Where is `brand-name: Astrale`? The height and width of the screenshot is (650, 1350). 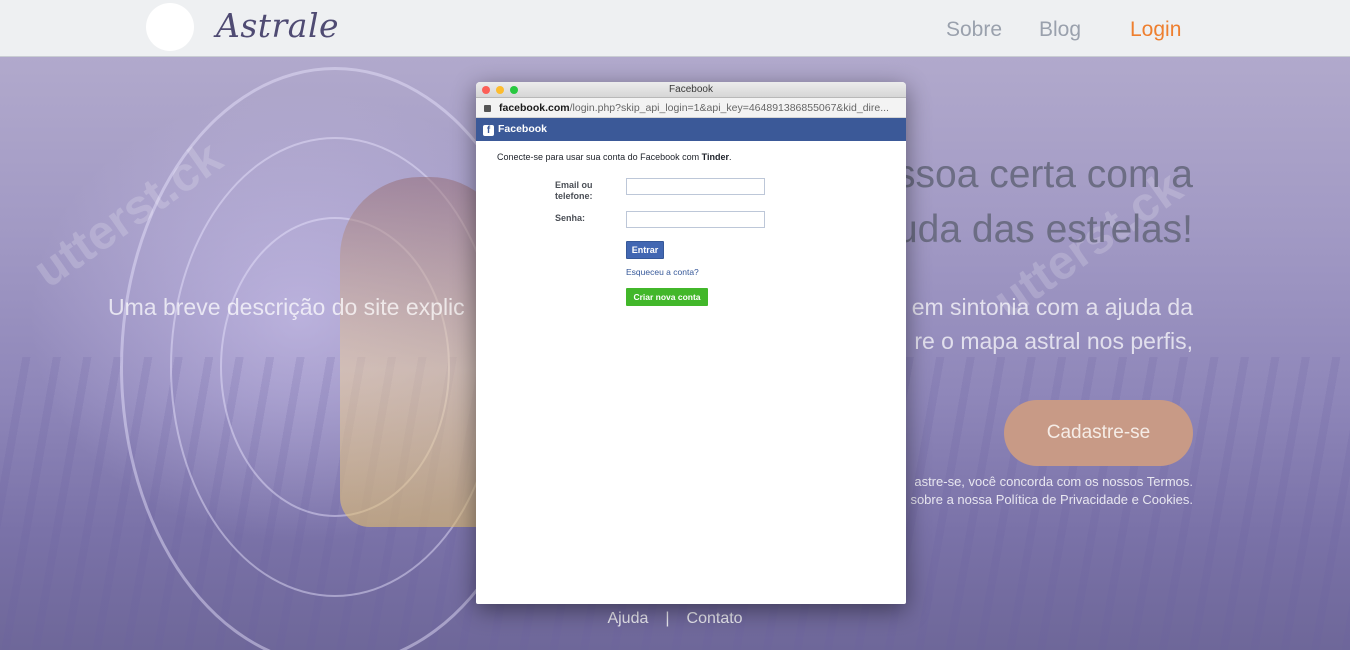 brand-name: Astrale is located at coordinates (277, 25).